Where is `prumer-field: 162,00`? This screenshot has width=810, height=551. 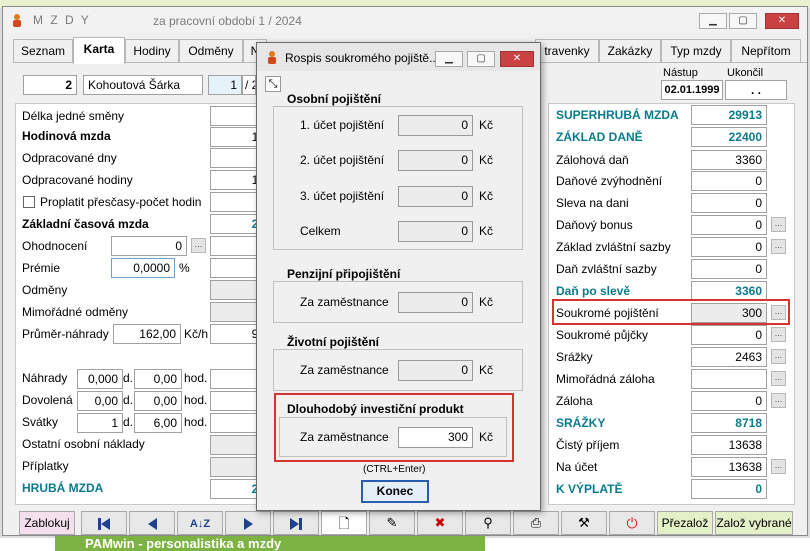
prumer-field: 162,00 is located at coordinates (147, 334).